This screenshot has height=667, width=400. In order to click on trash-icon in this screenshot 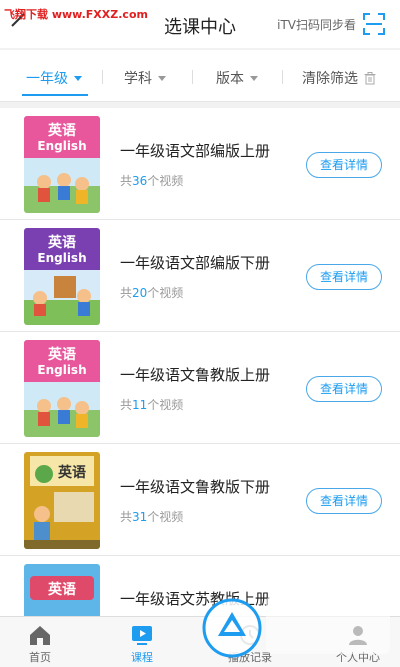, I will do `click(370, 77)`.